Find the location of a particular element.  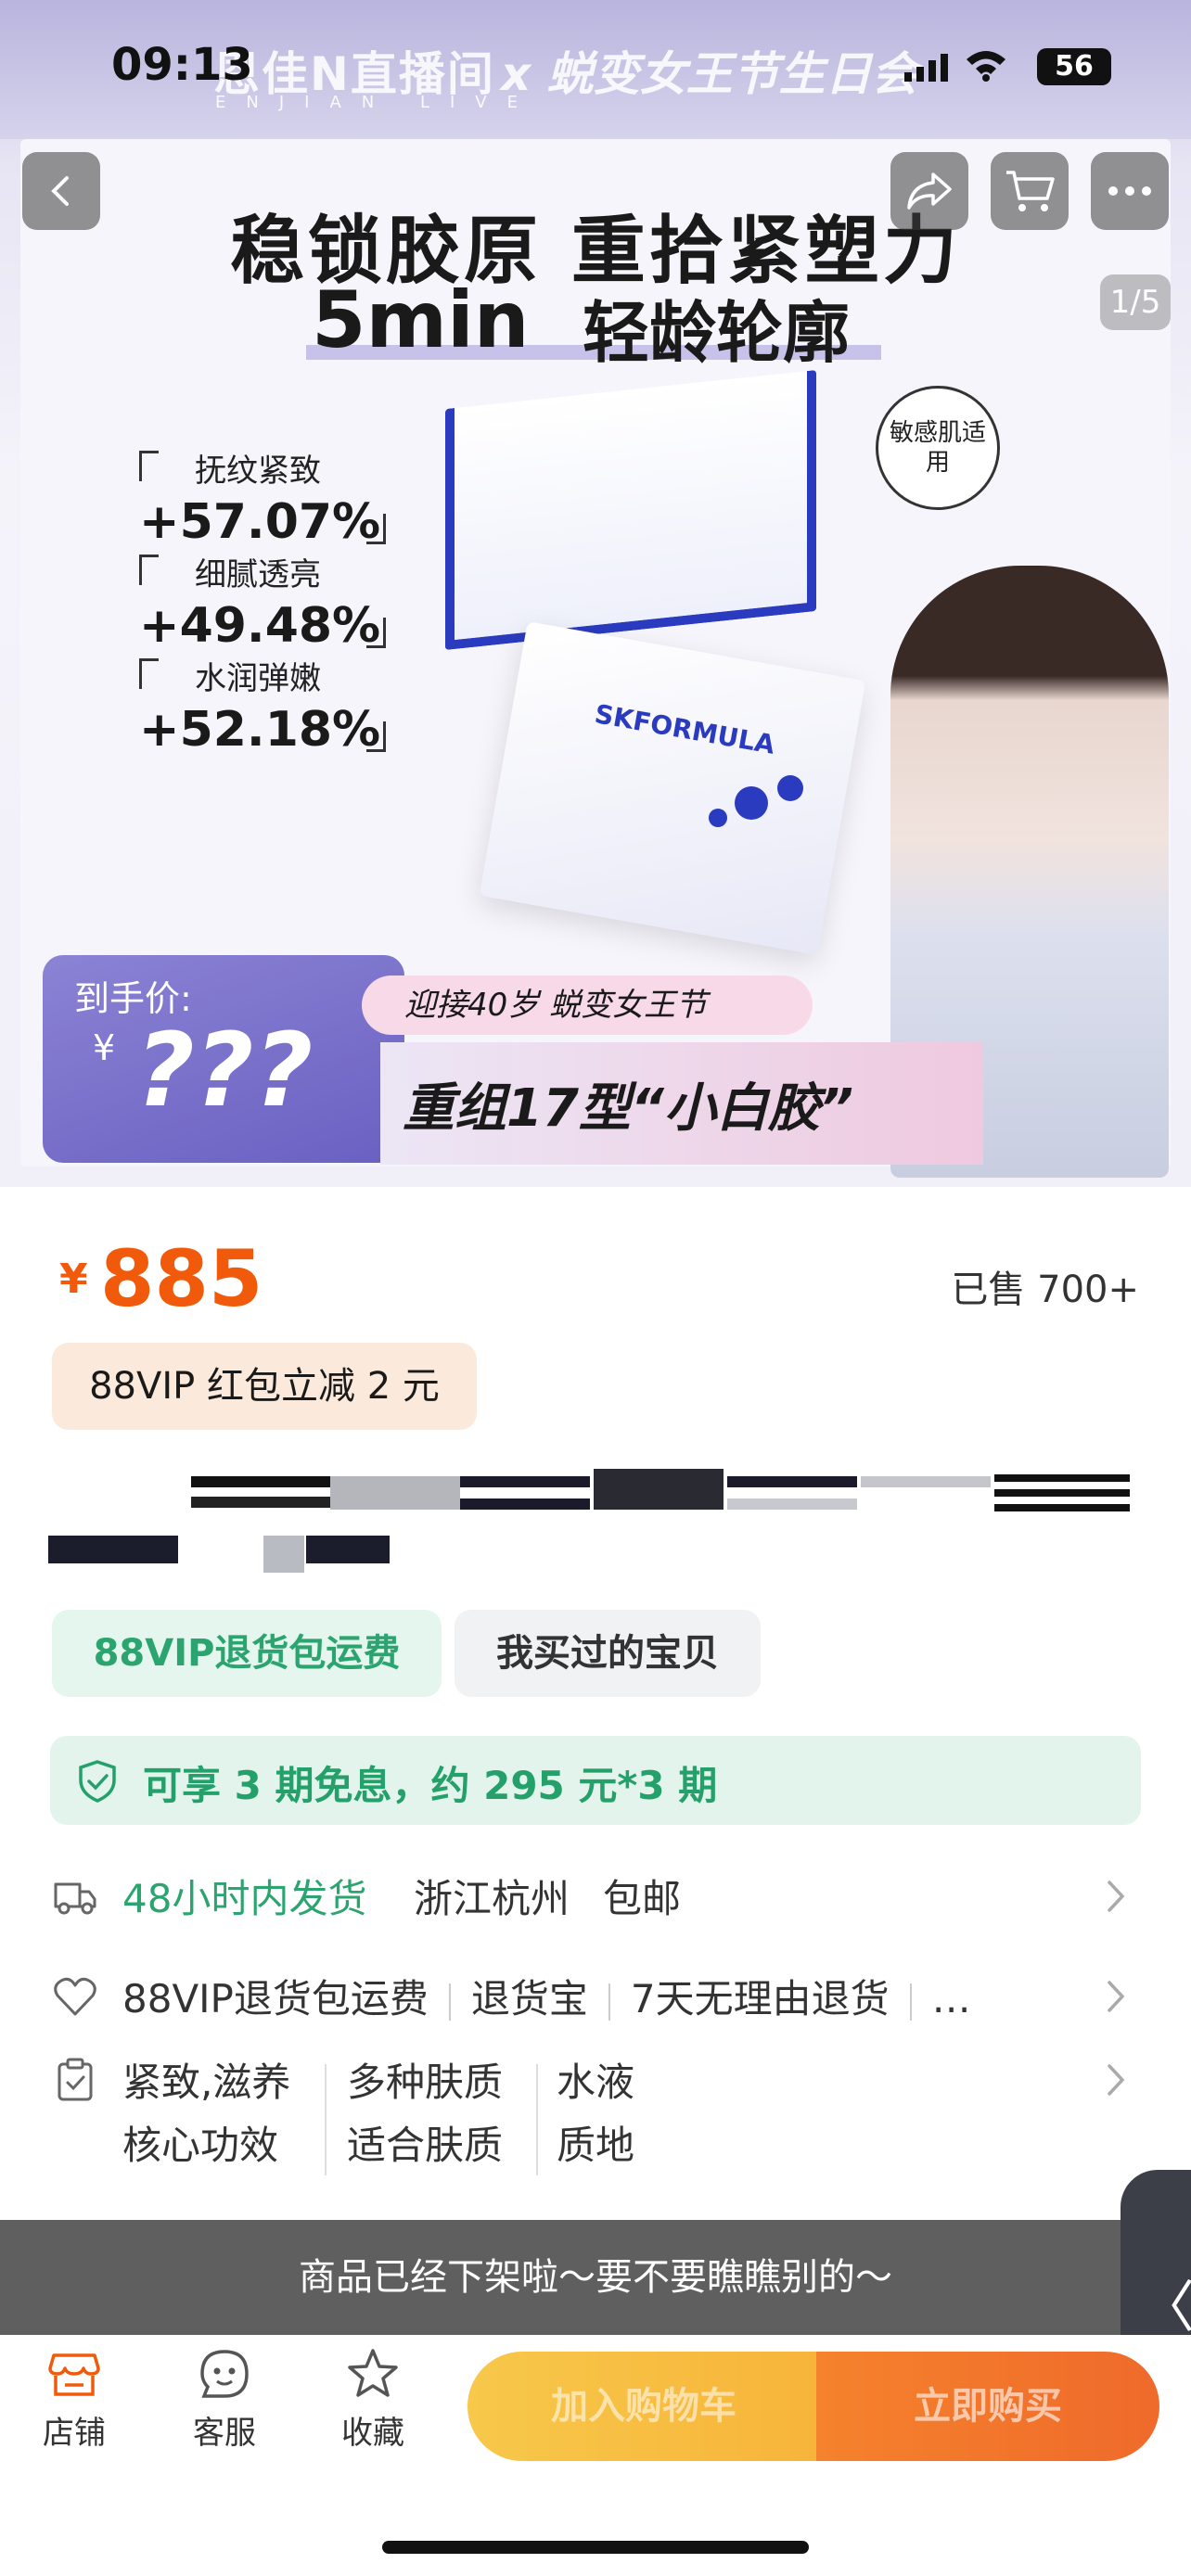

installment-text: 可享 3 期免息，约 295 元*3 期 is located at coordinates (430, 1786).